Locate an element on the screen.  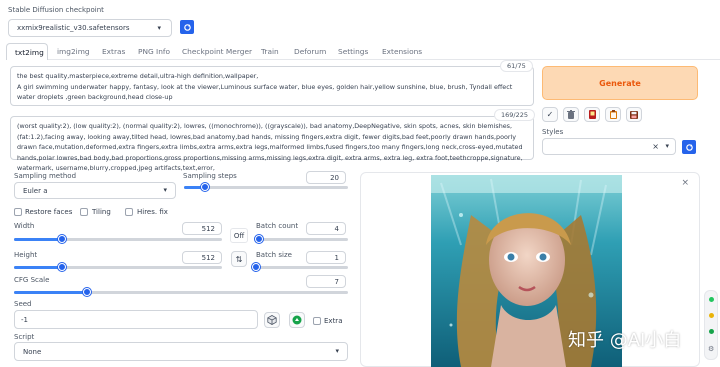
extra-seed-checkbox is located at coordinates (317, 321).